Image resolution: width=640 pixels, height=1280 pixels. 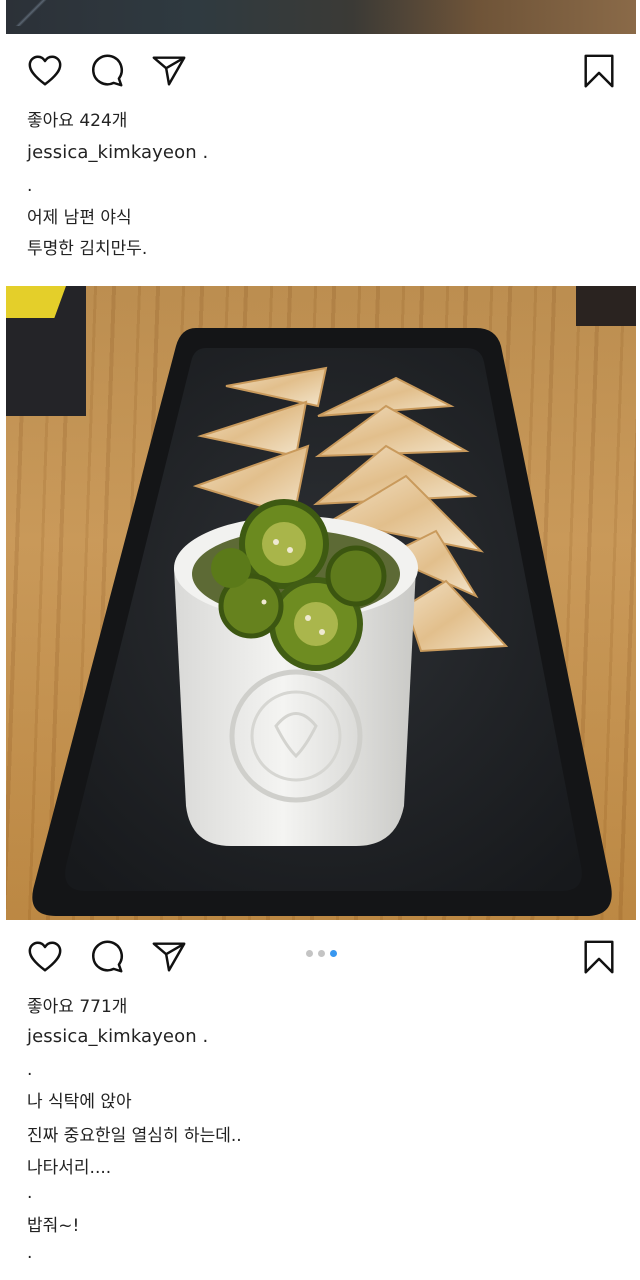 What do you see at coordinates (53, 1226) in the screenshot?
I see `post2-caption-line: 밥줘~!` at bounding box center [53, 1226].